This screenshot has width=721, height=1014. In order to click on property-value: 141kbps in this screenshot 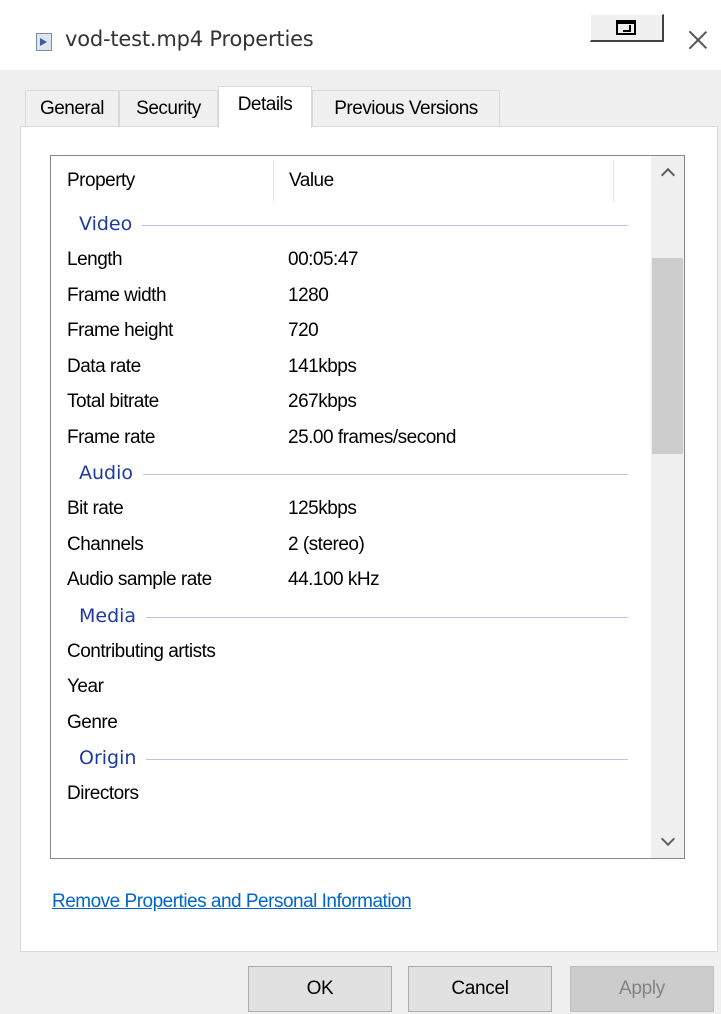, I will do `click(322, 366)`.